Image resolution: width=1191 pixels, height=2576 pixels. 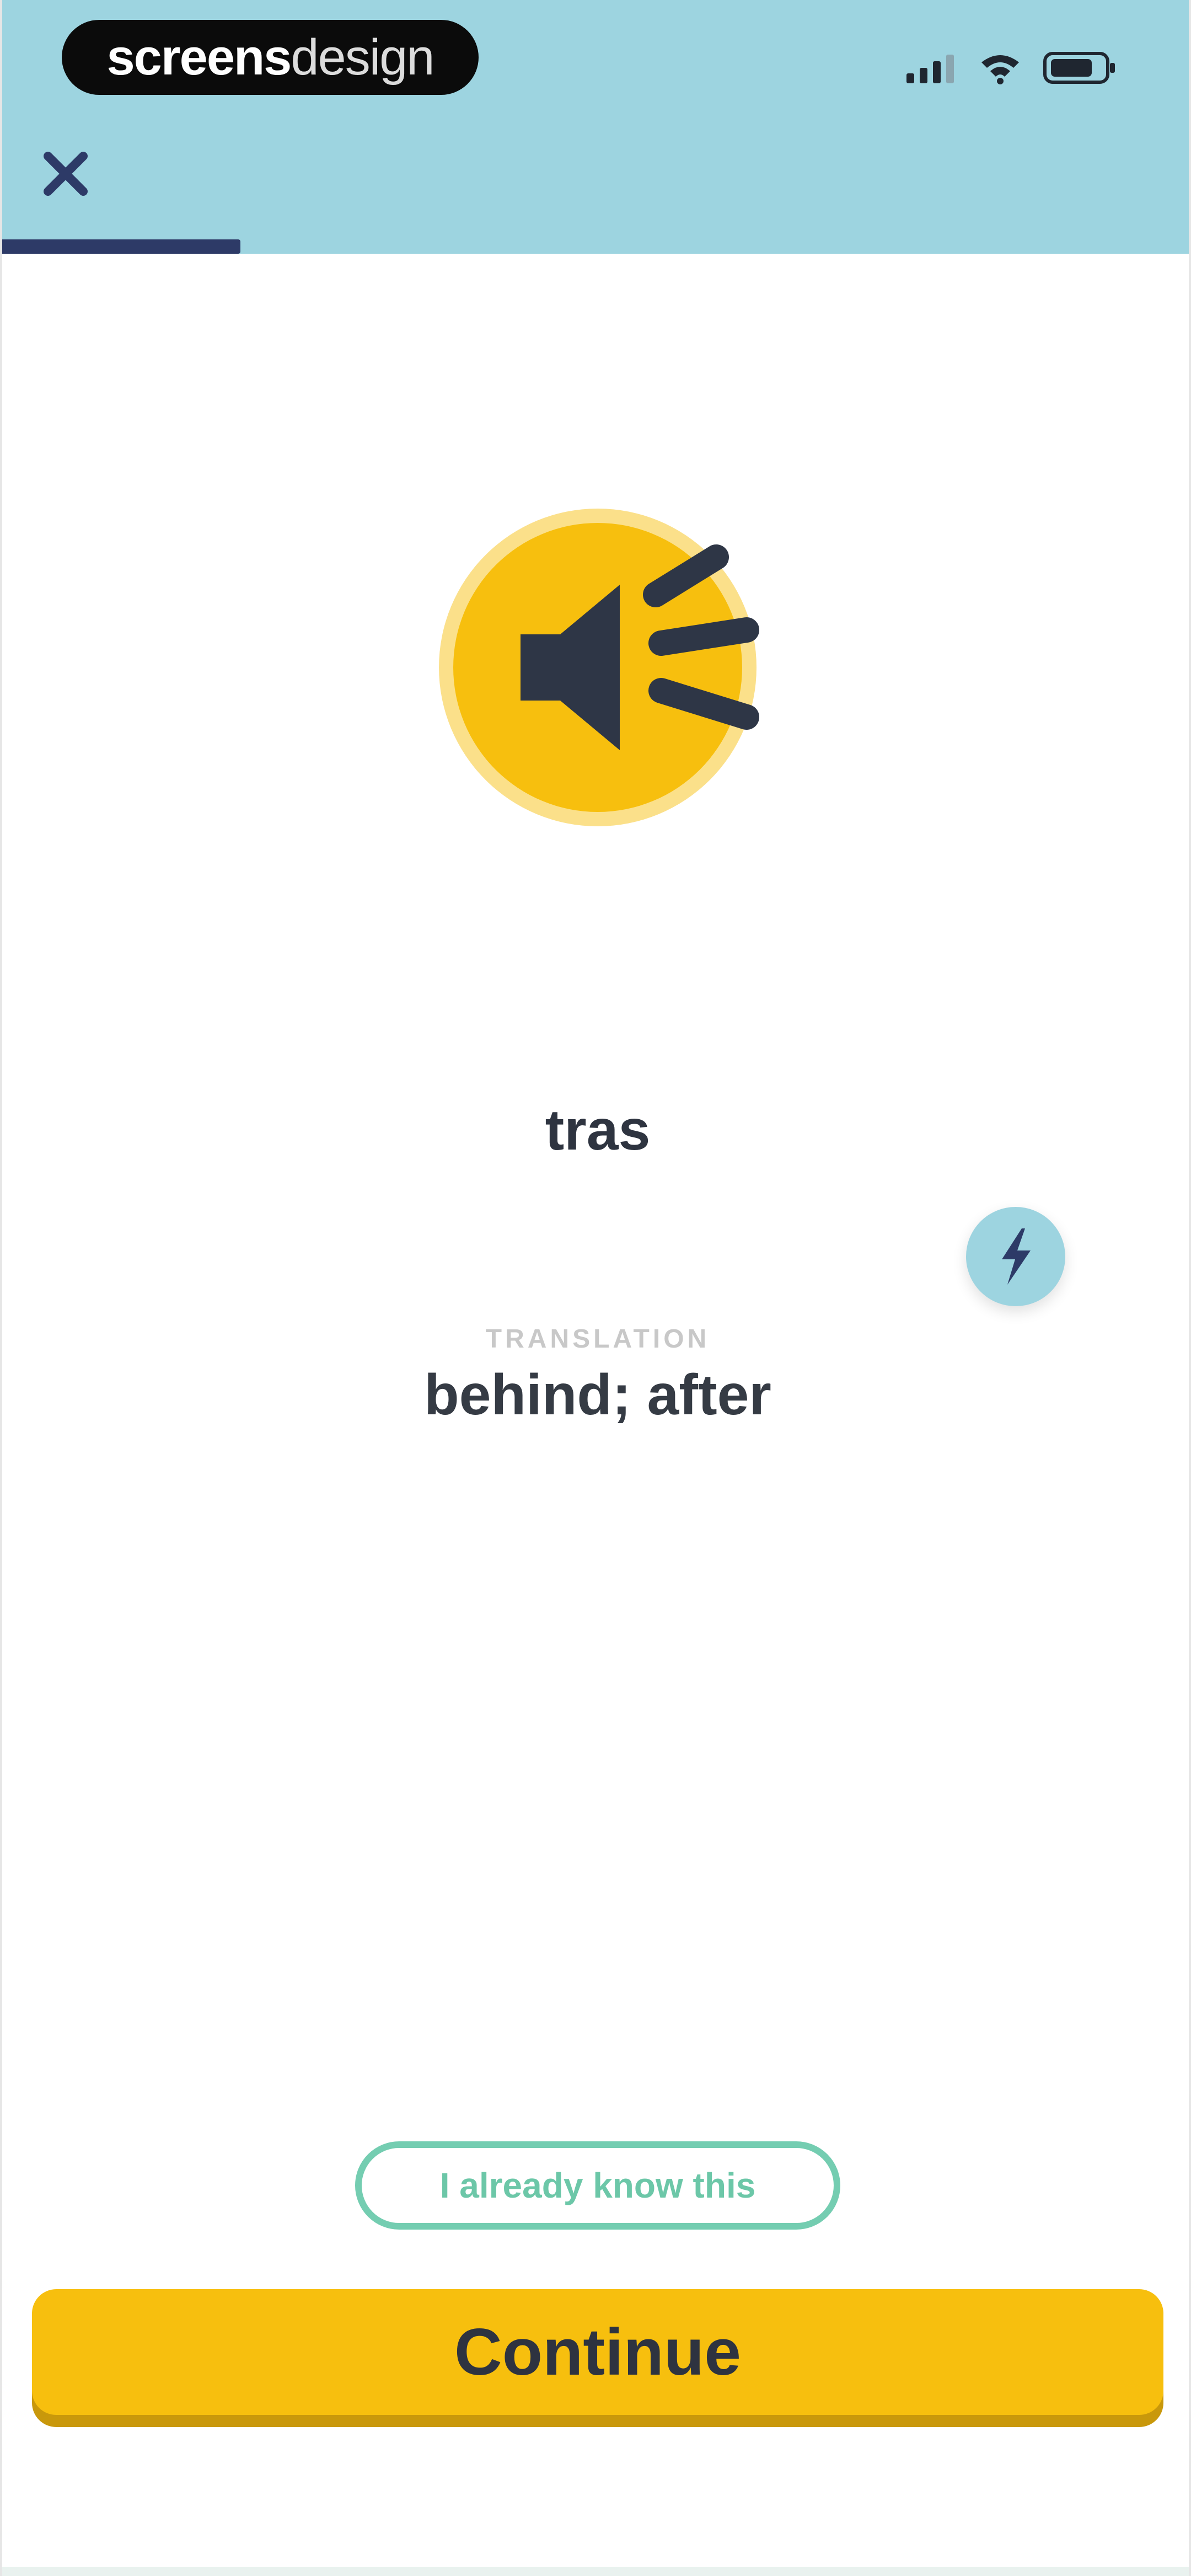 I want to click on already-know-button: I already know this, so click(x=597, y=2185).